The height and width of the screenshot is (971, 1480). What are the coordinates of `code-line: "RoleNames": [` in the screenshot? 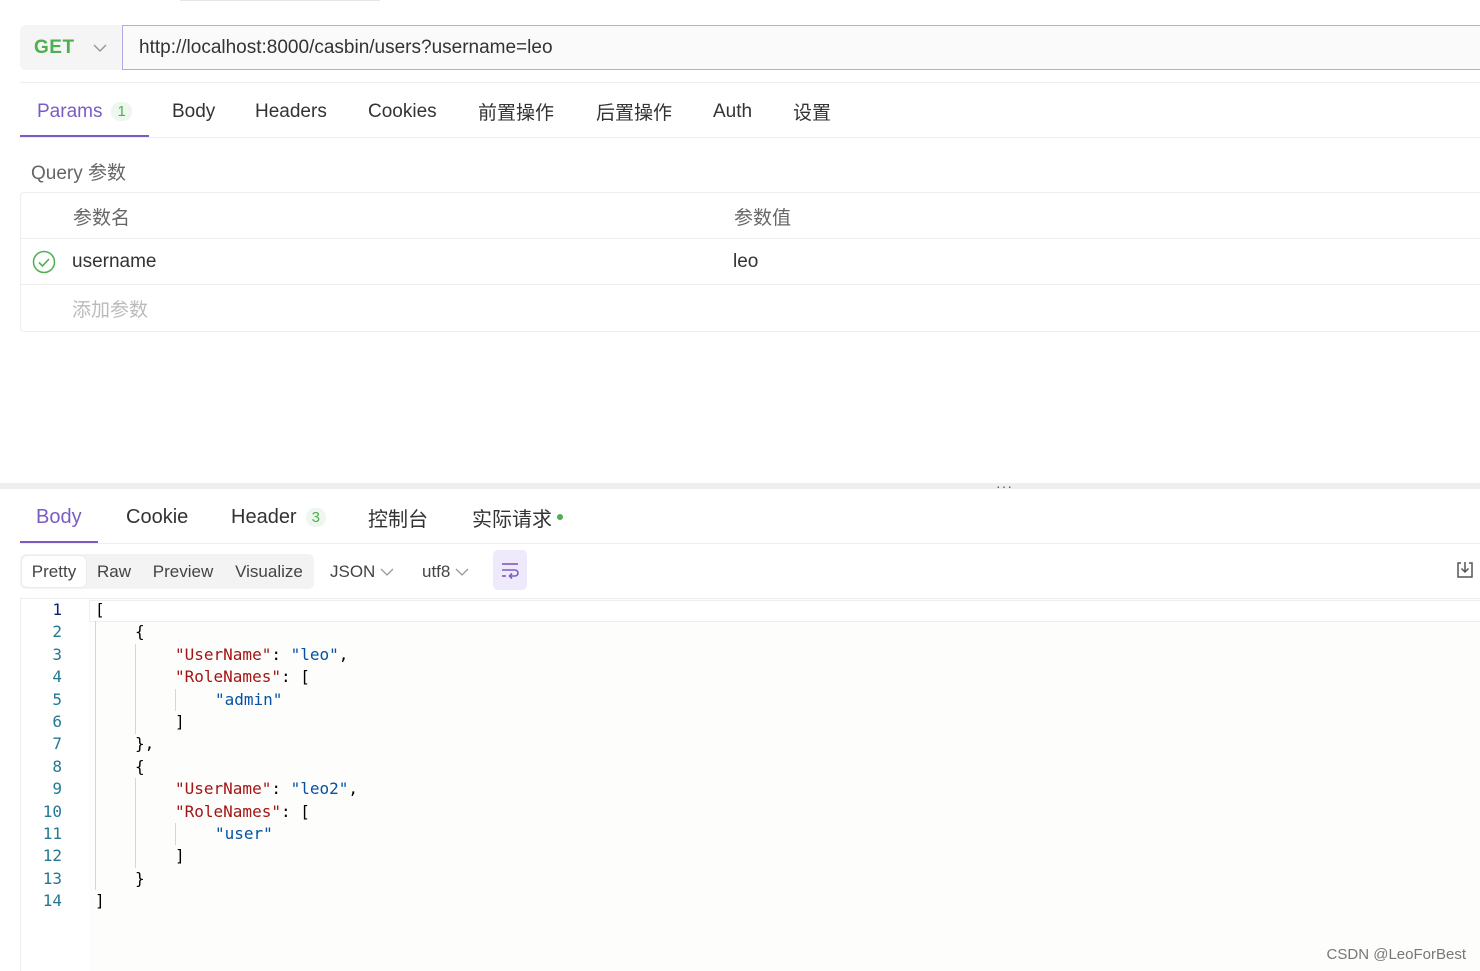 It's located at (242, 677).